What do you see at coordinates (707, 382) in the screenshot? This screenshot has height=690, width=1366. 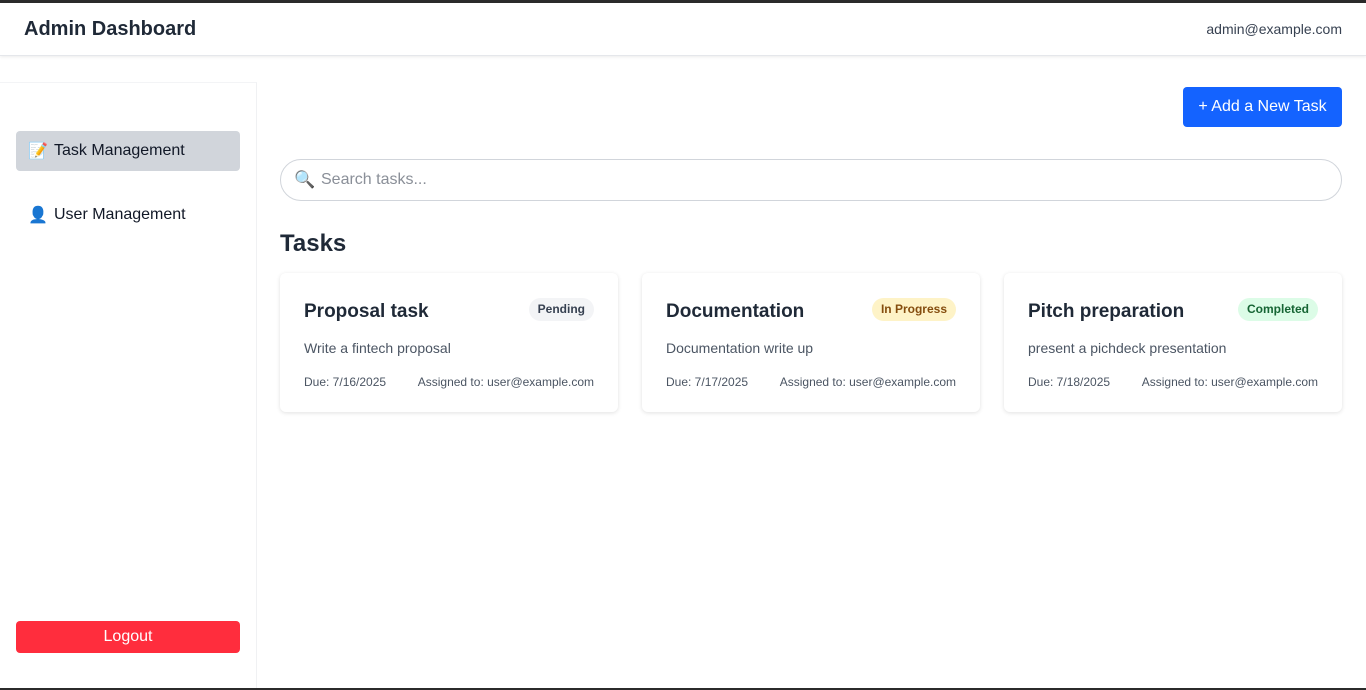 I see `task-due-date: Due: 7/17/2025` at bounding box center [707, 382].